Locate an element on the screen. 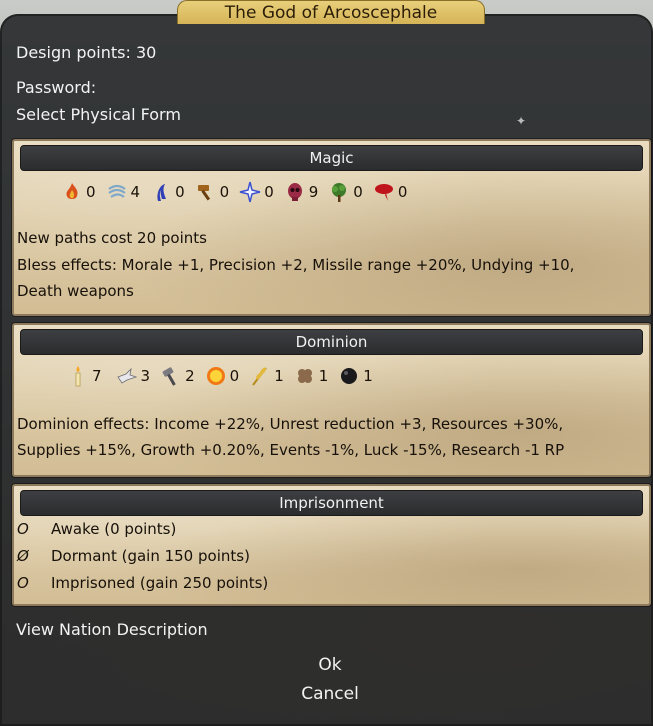  water-icon is located at coordinates (162, 192).